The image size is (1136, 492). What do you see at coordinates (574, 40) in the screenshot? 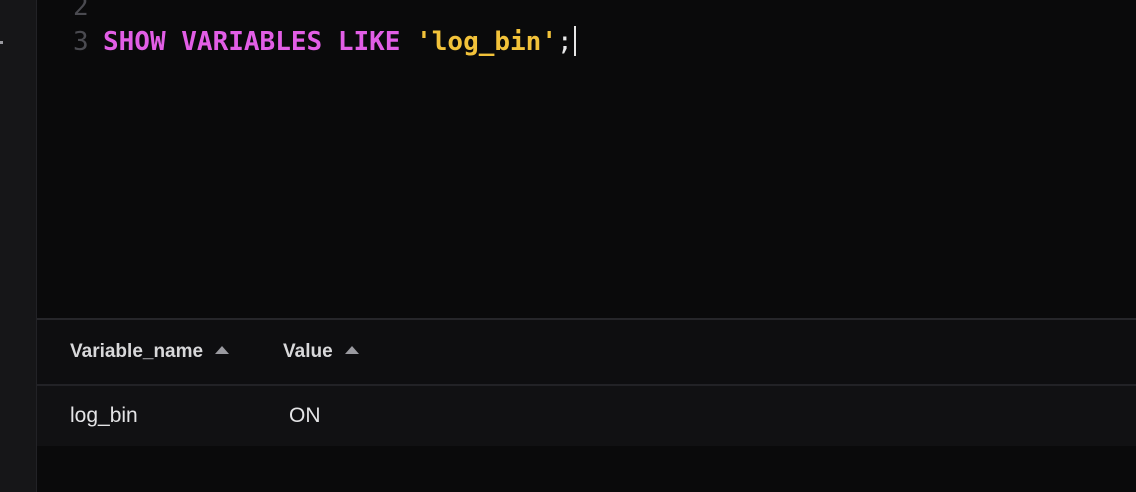
I see `text-cursor` at bounding box center [574, 40].